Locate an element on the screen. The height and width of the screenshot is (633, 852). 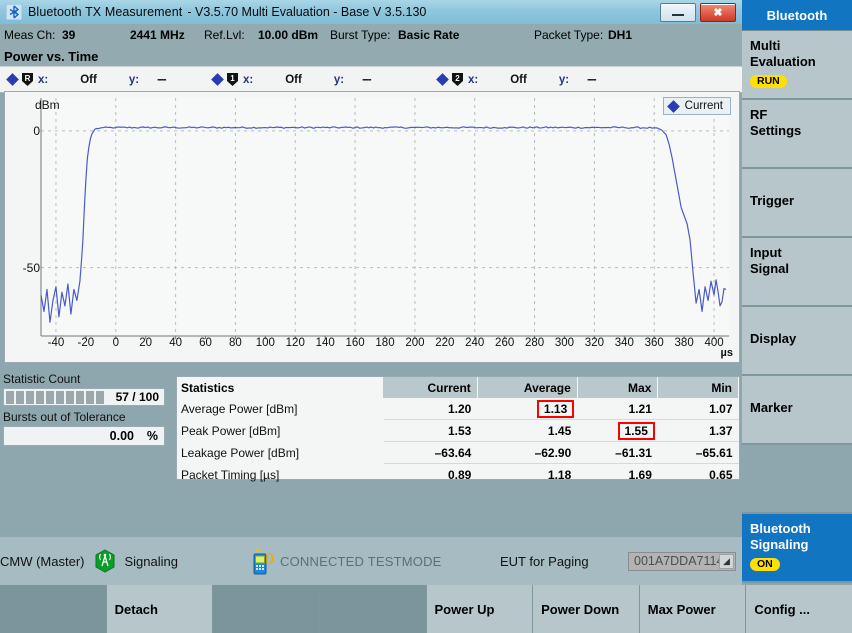
marker-badge-icon: 2 is located at coordinates (457, 79).